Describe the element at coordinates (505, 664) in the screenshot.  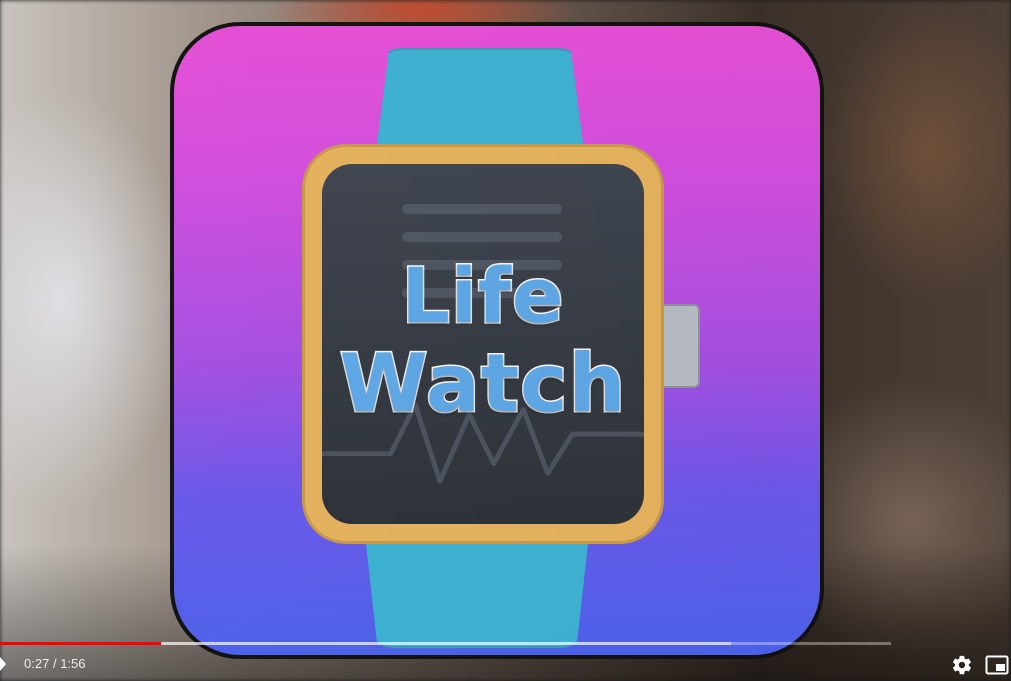
I see `player-controls: 0:27 / 1:56` at that location.